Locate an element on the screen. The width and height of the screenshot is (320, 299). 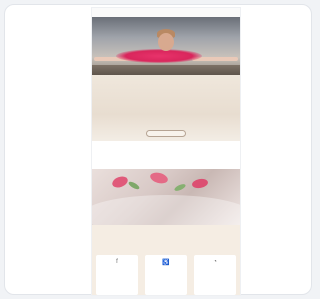
stage-floor is located at coordinates (166, 70).